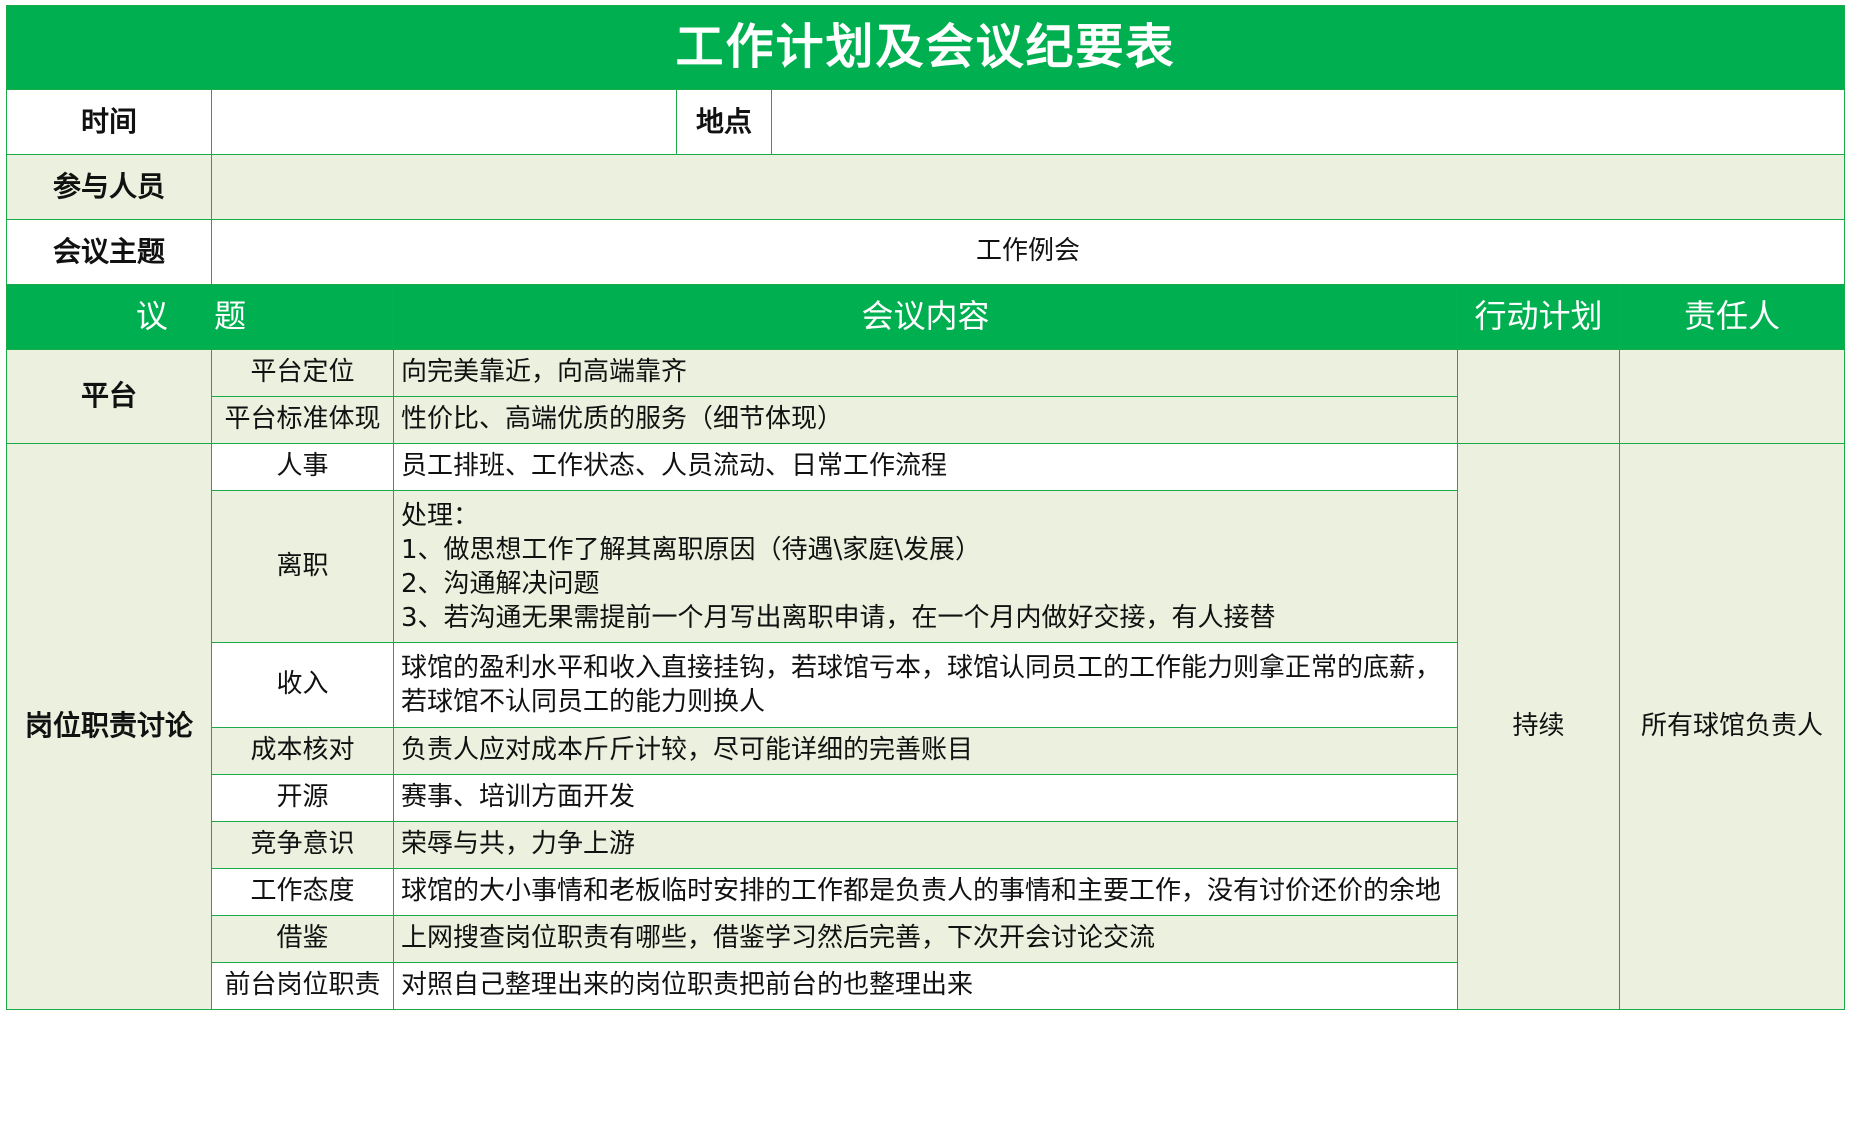  What do you see at coordinates (1028, 187) in the screenshot?
I see `attendees-field` at bounding box center [1028, 187].